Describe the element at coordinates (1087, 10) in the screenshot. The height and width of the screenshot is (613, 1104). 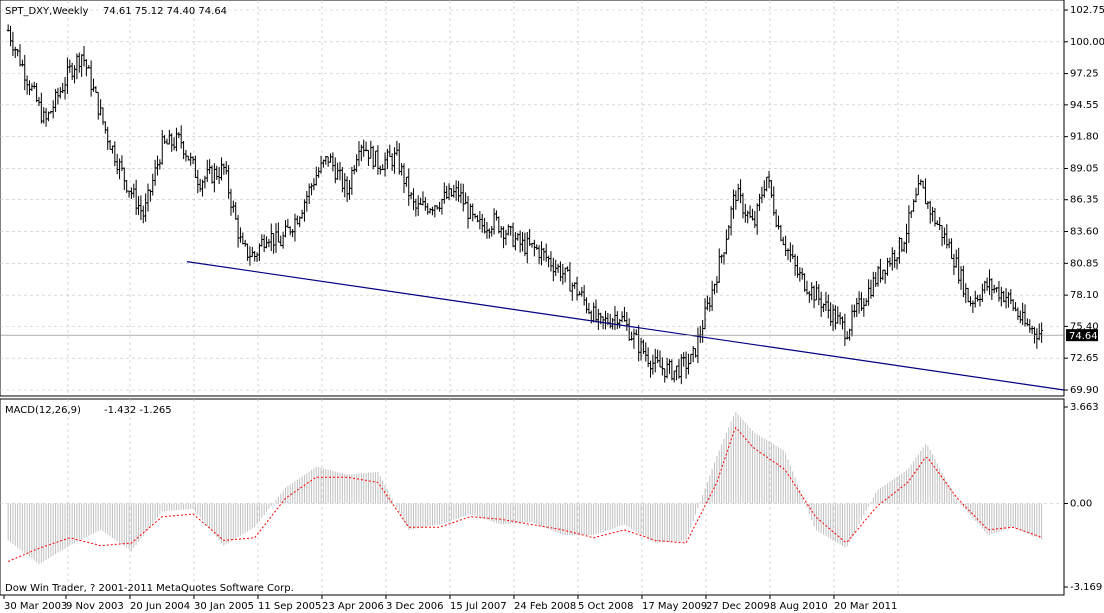
I see `price-tick-label: 102.75` at that location.